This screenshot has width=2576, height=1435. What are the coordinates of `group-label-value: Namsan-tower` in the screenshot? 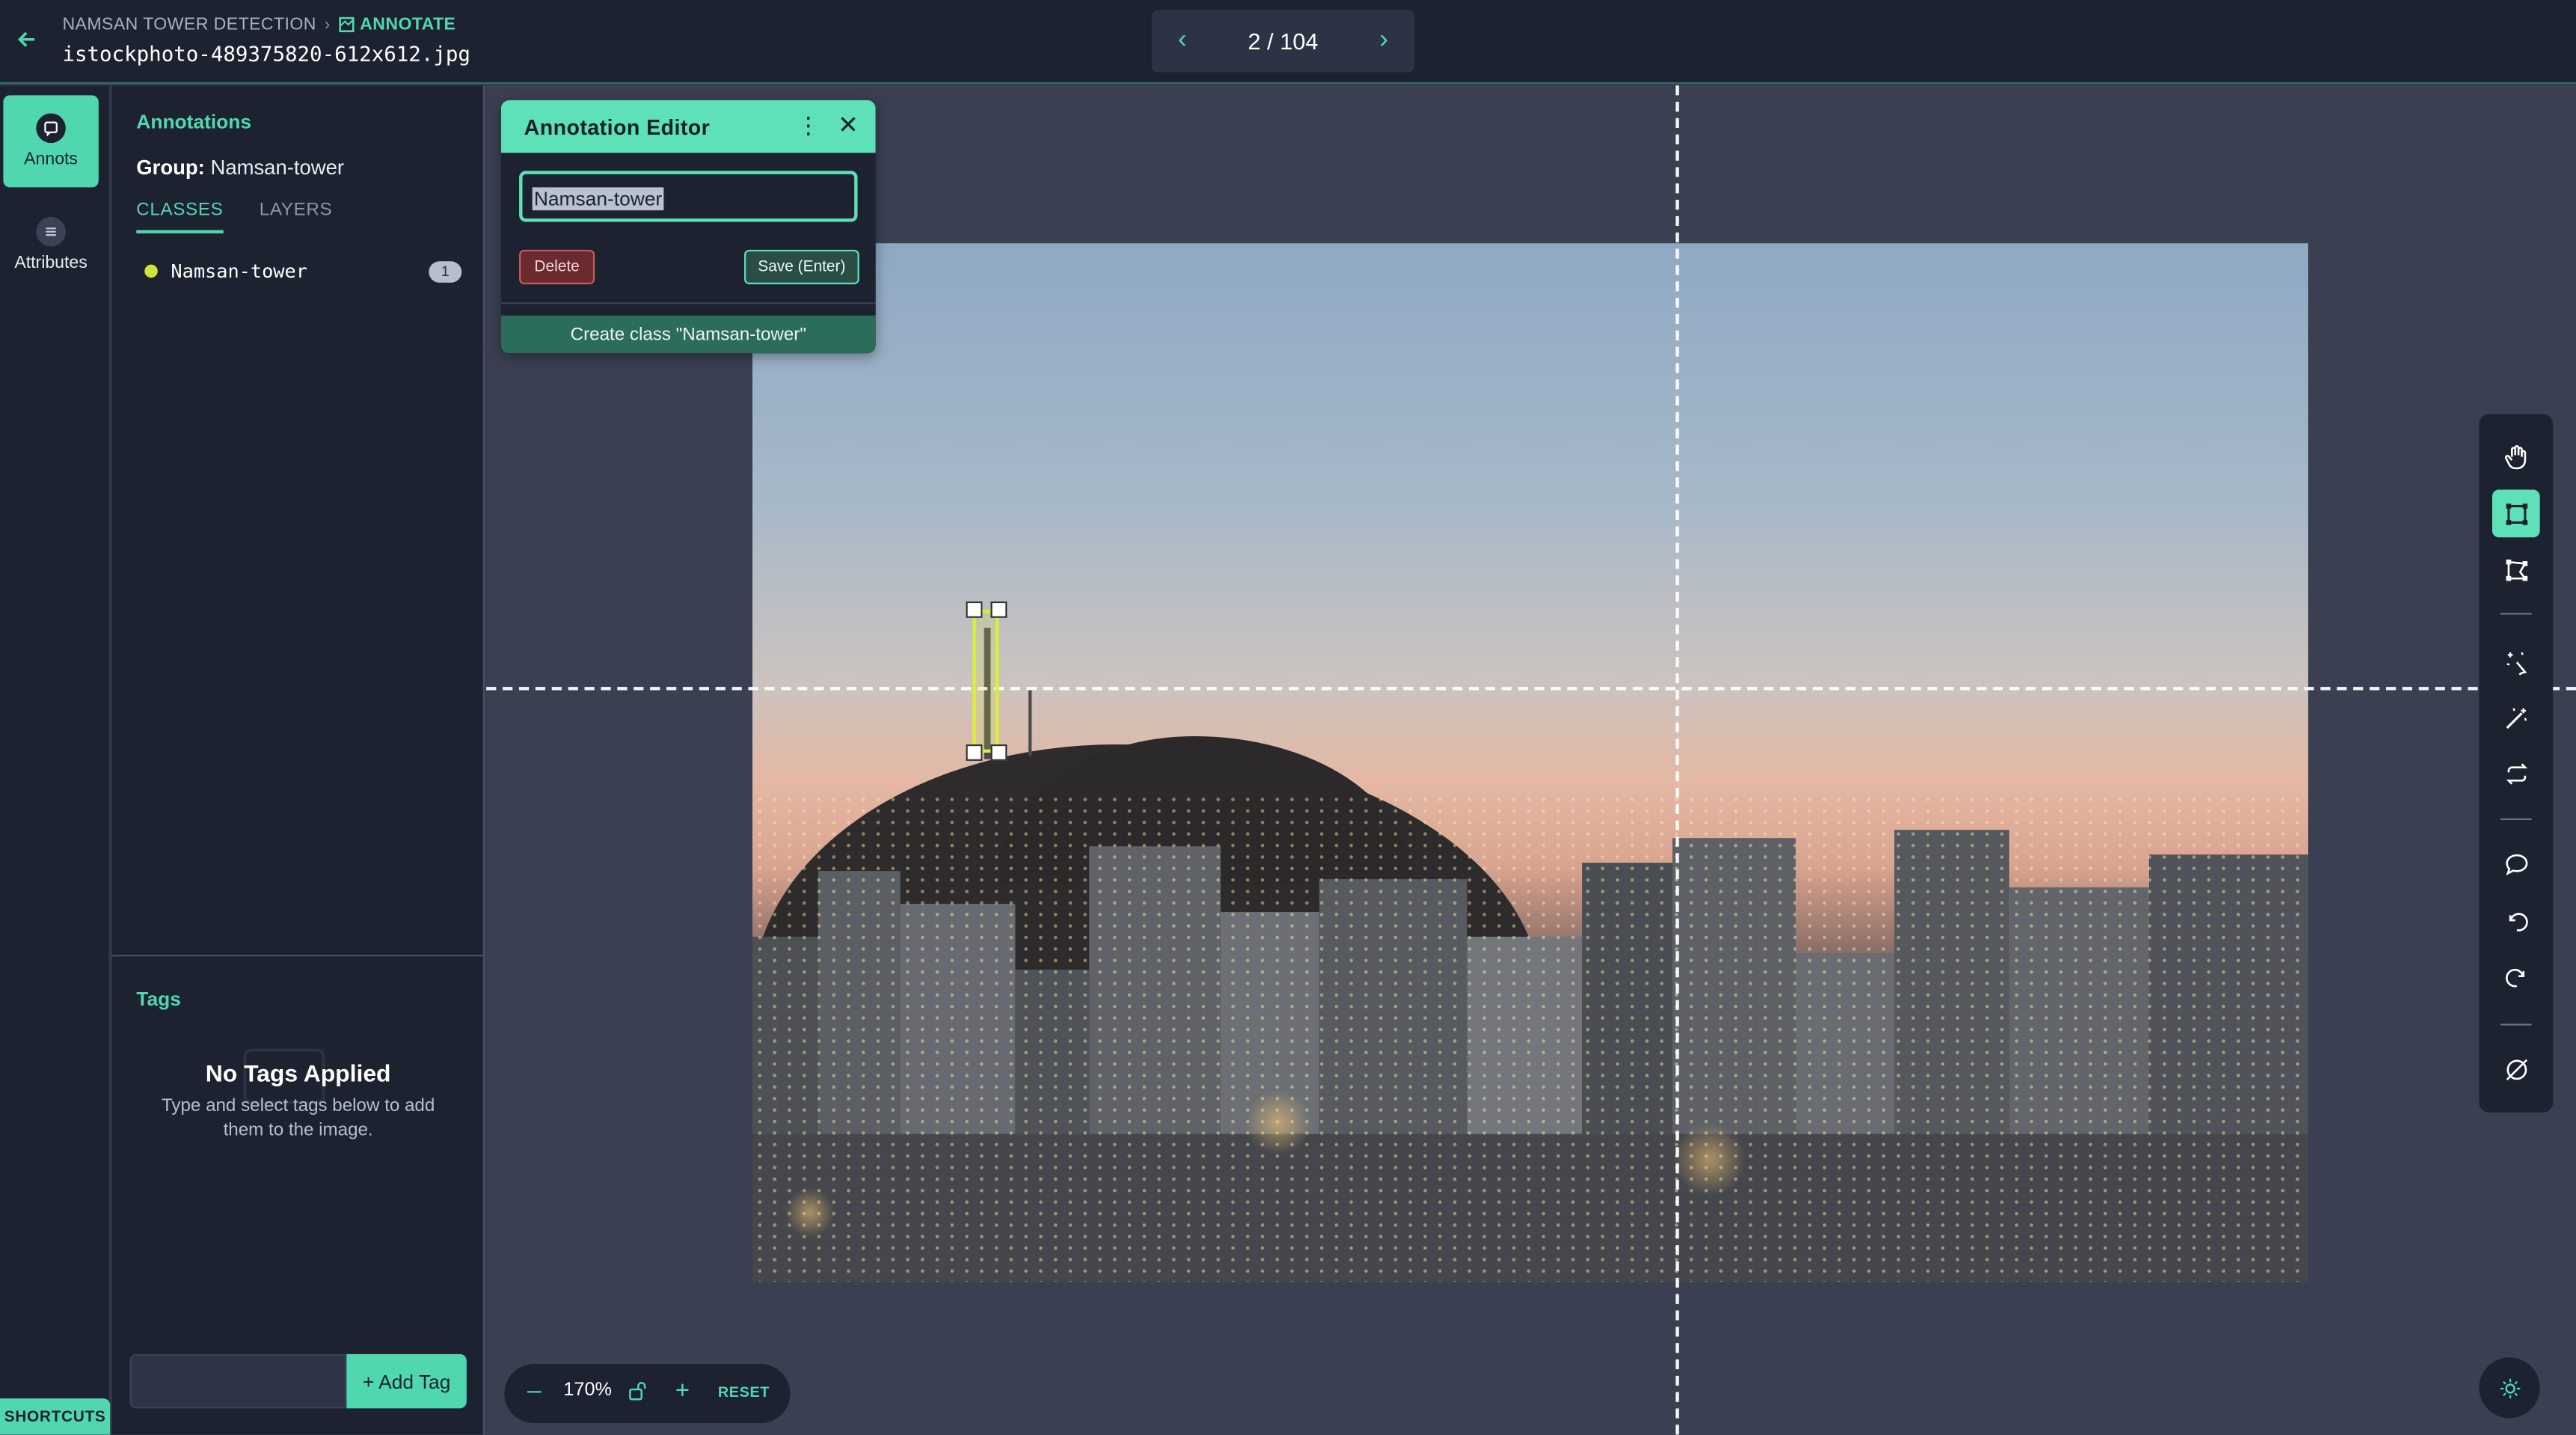 It's located at (277, 168).